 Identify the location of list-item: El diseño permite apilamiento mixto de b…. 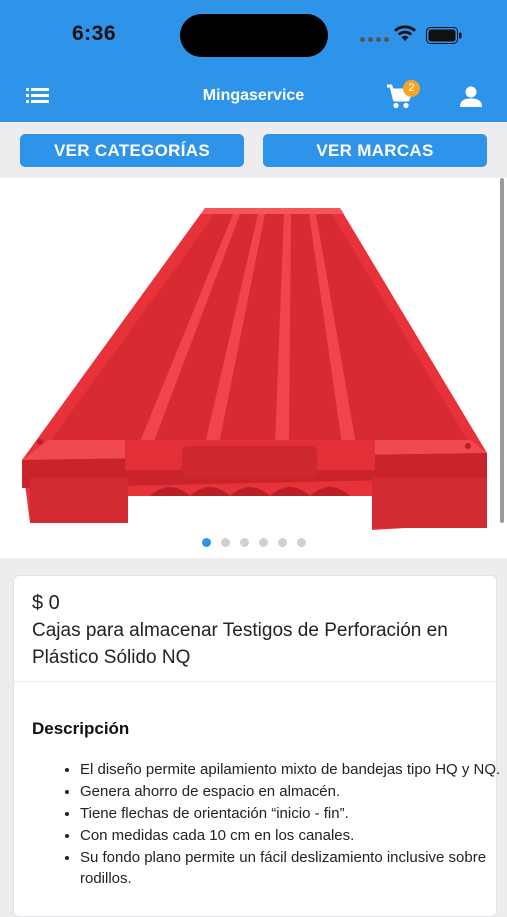
(293, 769).